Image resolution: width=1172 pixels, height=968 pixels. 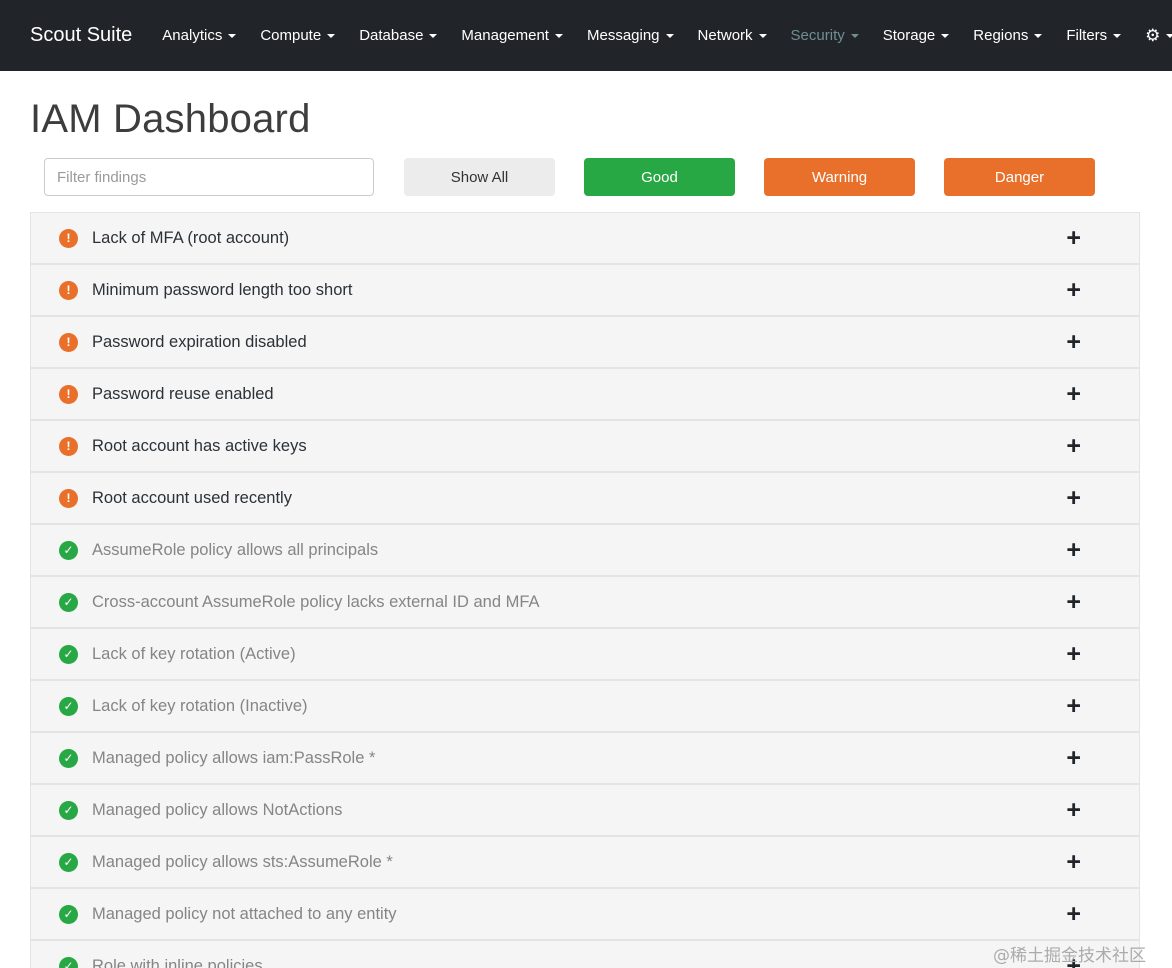 I want to click on settings-menu: ⚙, so click(x=1152, y=35).